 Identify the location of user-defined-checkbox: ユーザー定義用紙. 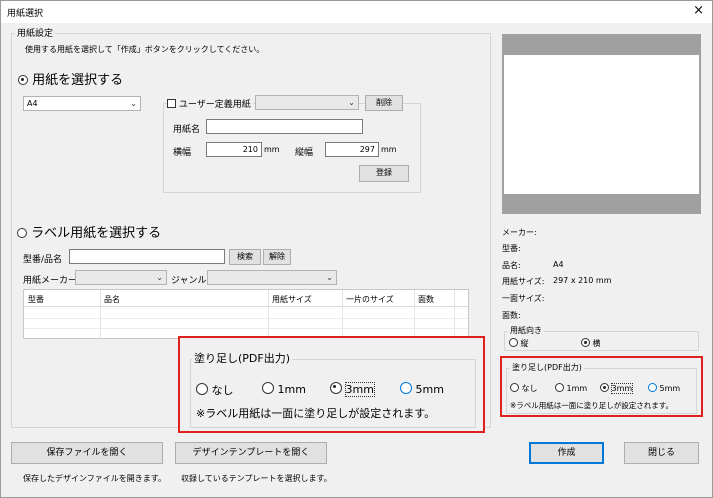
(210, 103).